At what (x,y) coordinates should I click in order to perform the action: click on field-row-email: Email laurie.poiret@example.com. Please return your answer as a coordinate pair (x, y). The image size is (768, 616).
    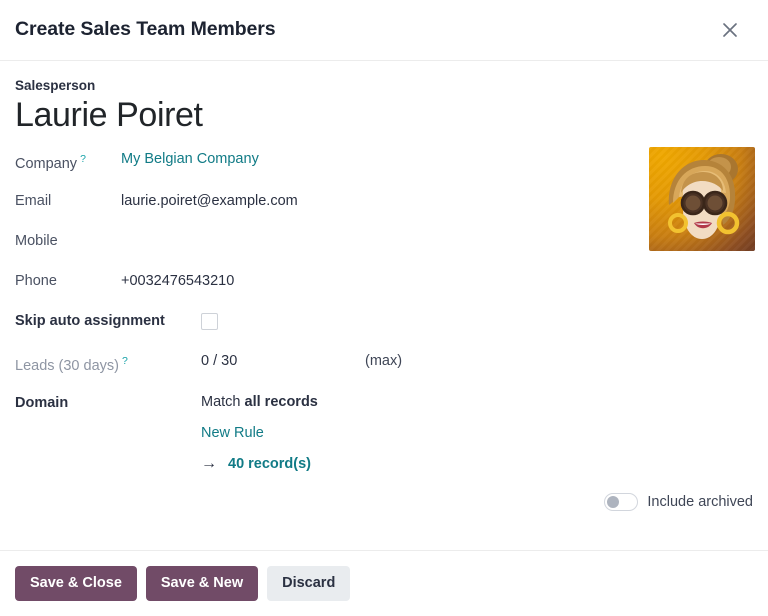
    Looking at the image, I should click on (384, 202).